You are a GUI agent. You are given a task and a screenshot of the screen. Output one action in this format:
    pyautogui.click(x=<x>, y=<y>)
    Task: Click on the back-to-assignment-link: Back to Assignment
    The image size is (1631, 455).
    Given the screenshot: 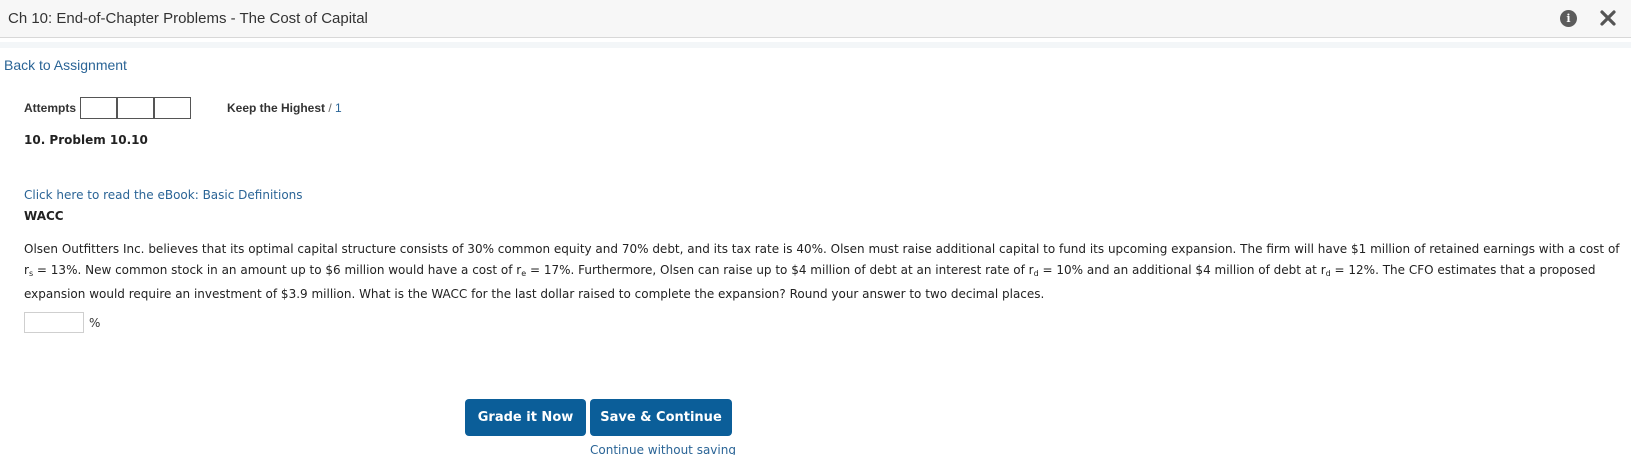 What is the action you would take?
    pyautogui.click(x=65, y=65)
    